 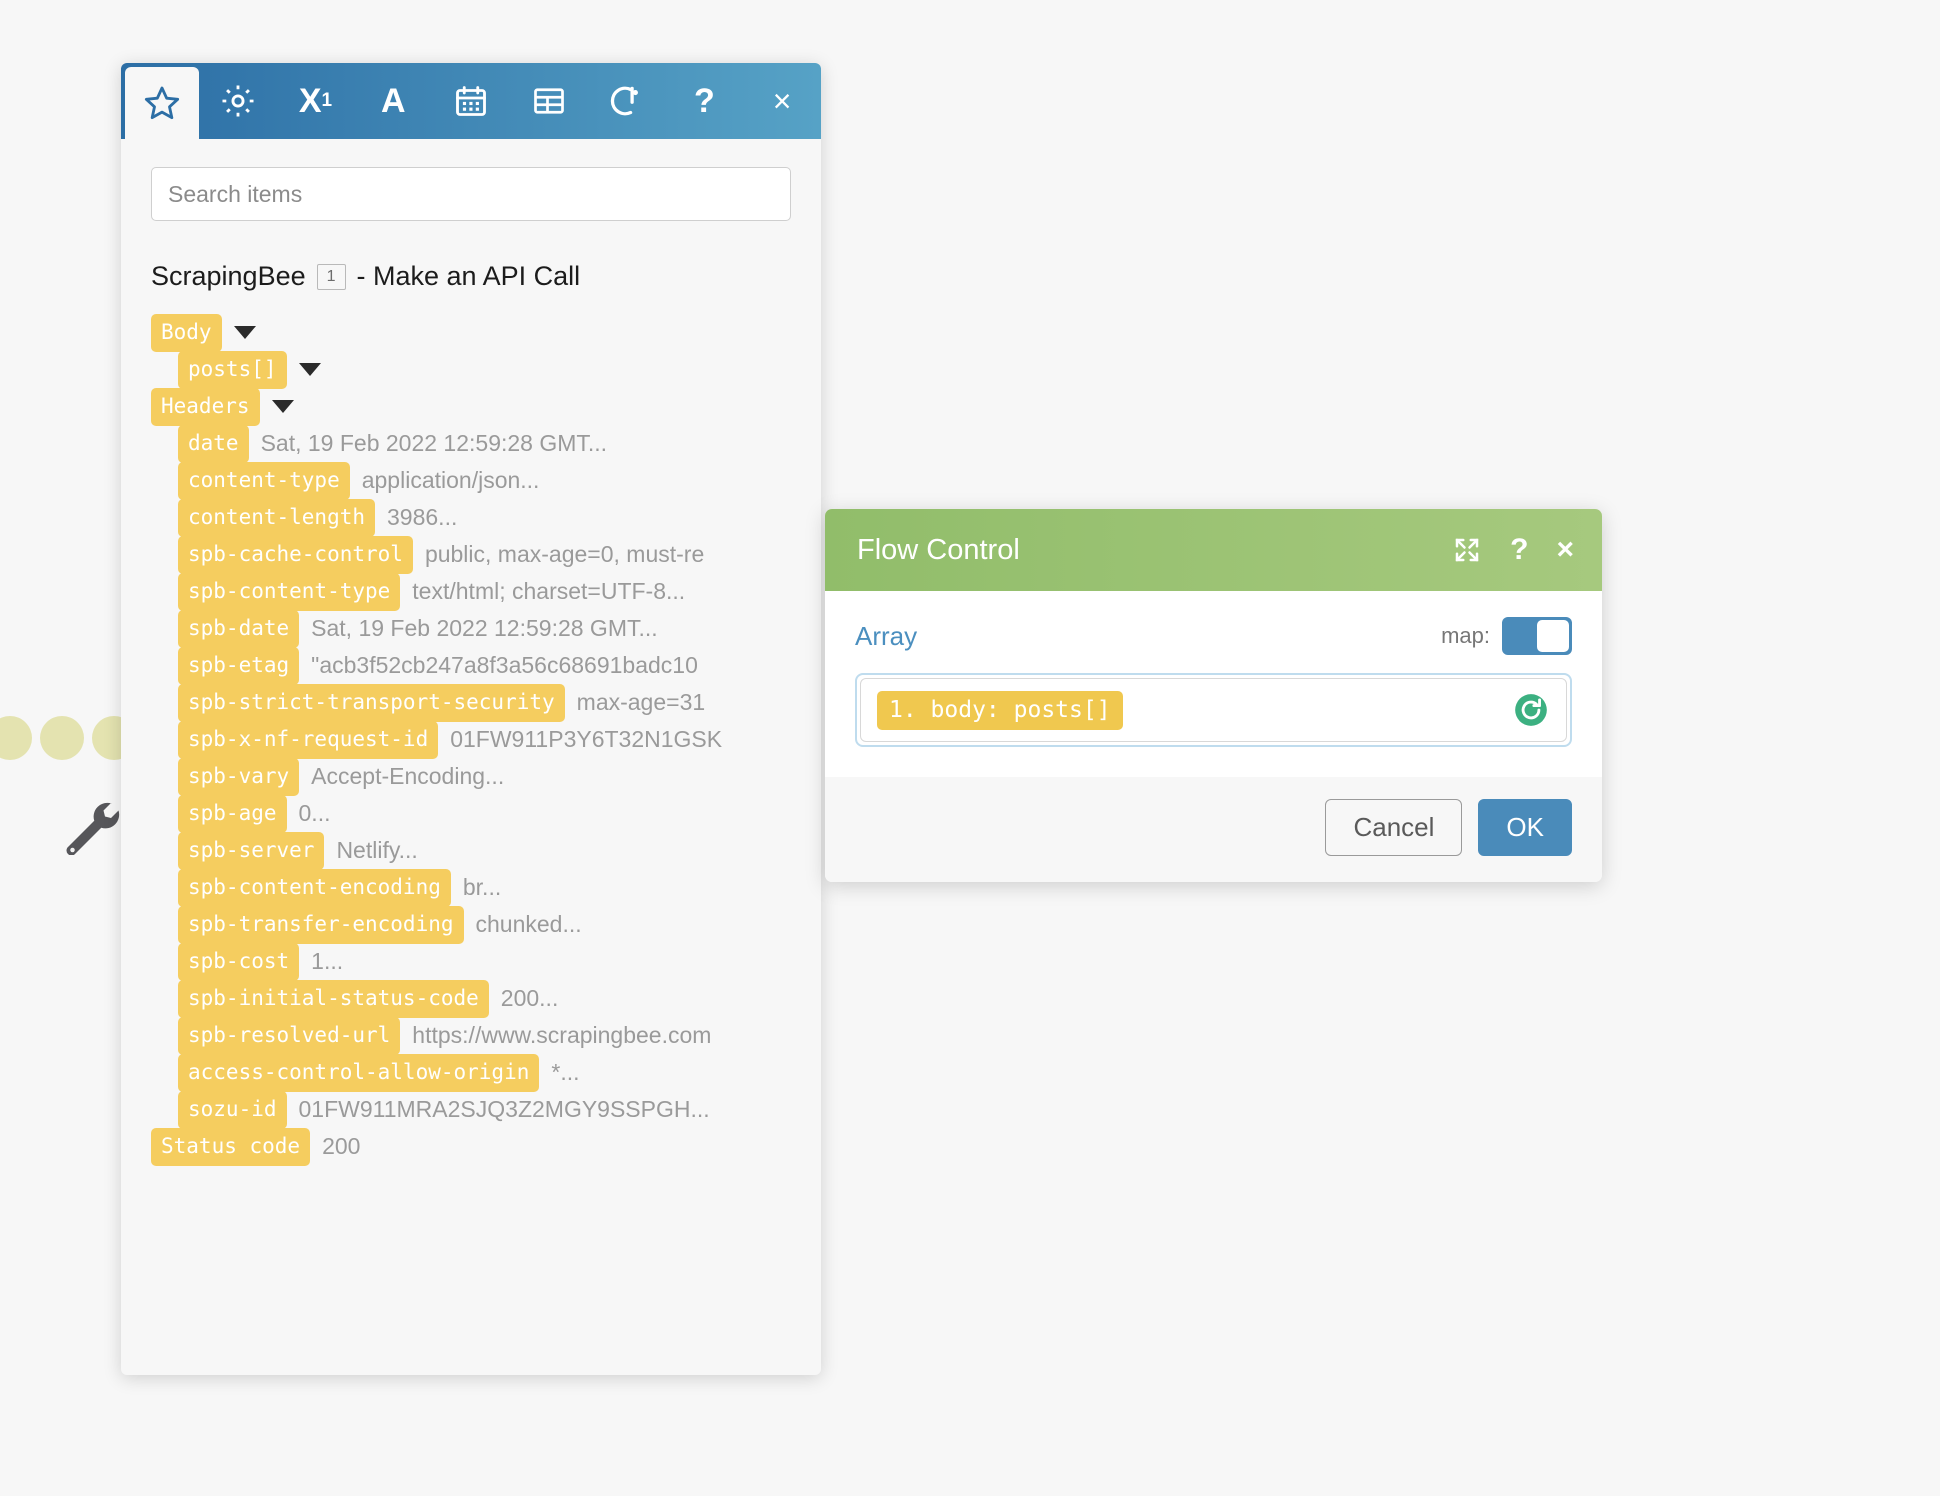 What do you see at coordinates (1525, 827) in the screenshot?
I see `ok-button: OK` at bounding box center [1525, 827].